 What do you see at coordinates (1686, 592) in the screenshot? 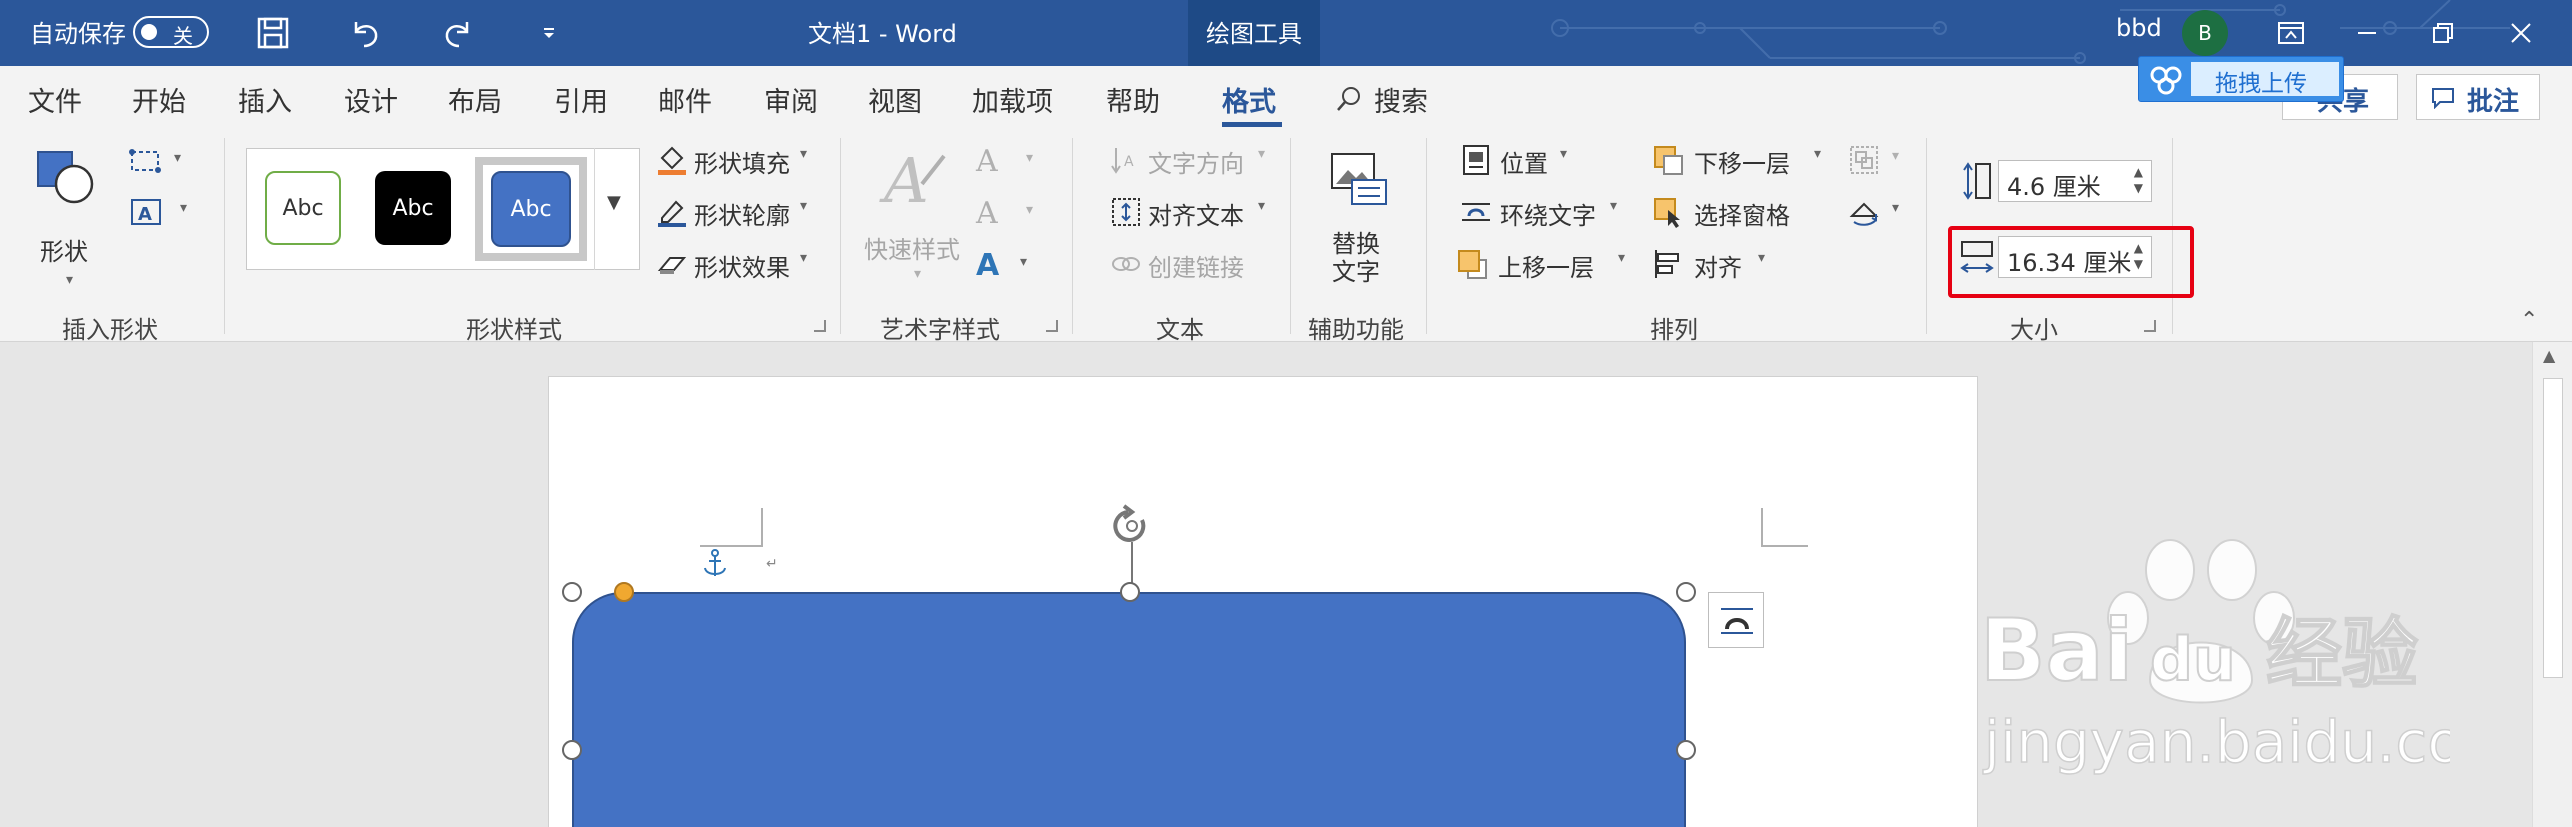
I see `resize-handle-top-right` at bounding box center [1686, 592].